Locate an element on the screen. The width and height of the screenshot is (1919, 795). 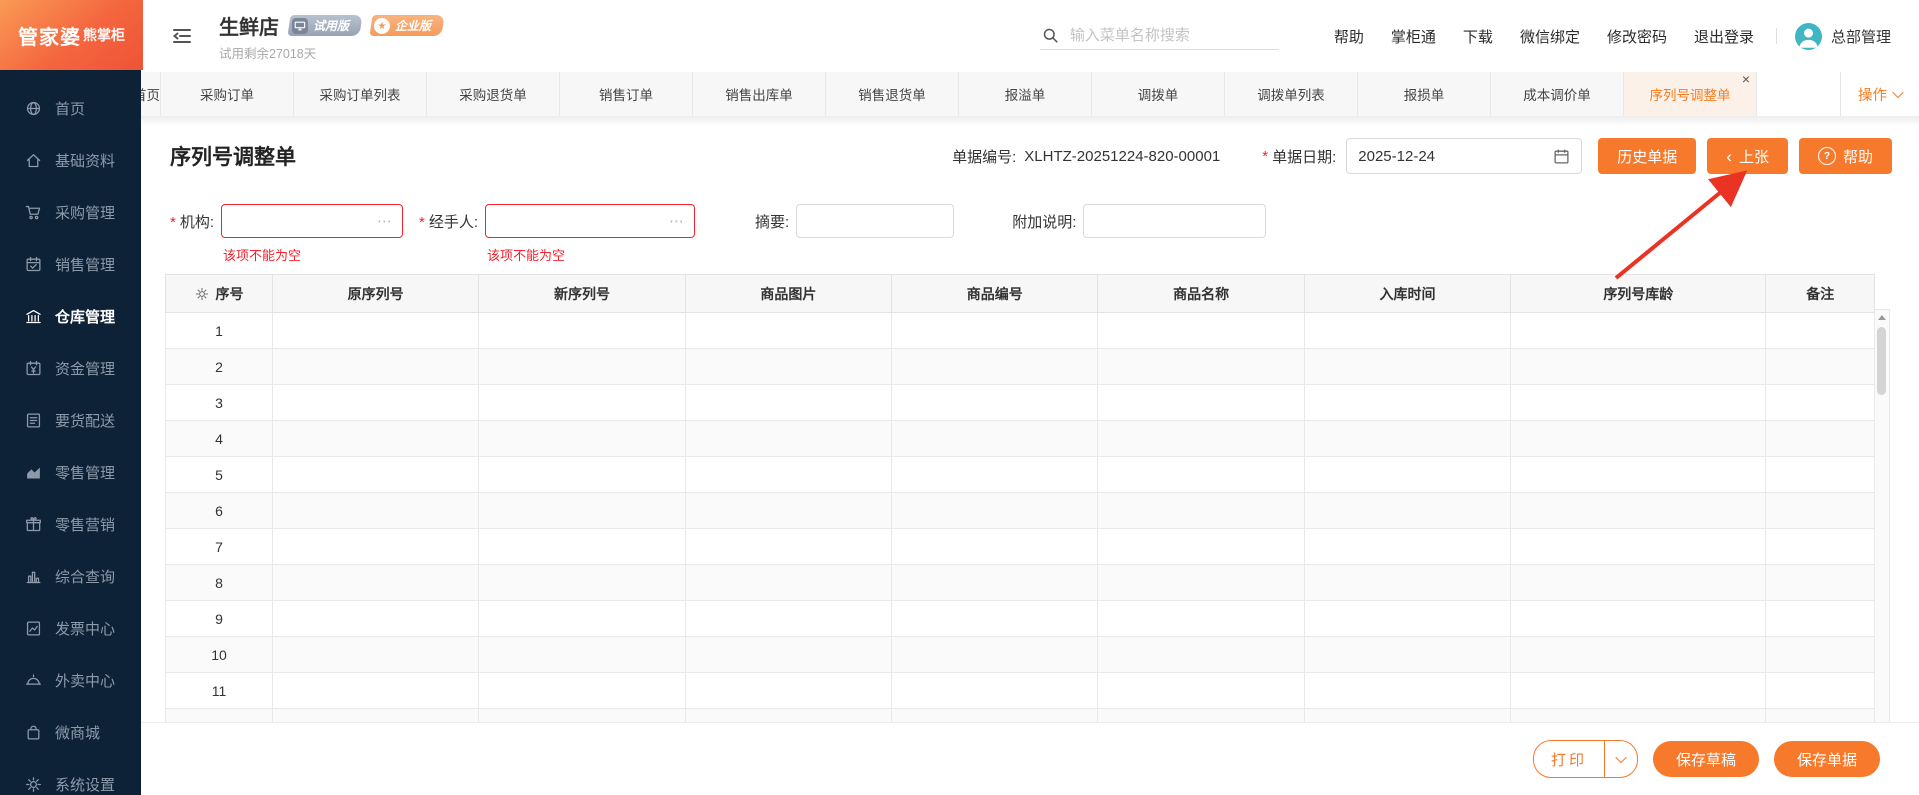
org-input: ⋯ is located at coordinates (312, 221).